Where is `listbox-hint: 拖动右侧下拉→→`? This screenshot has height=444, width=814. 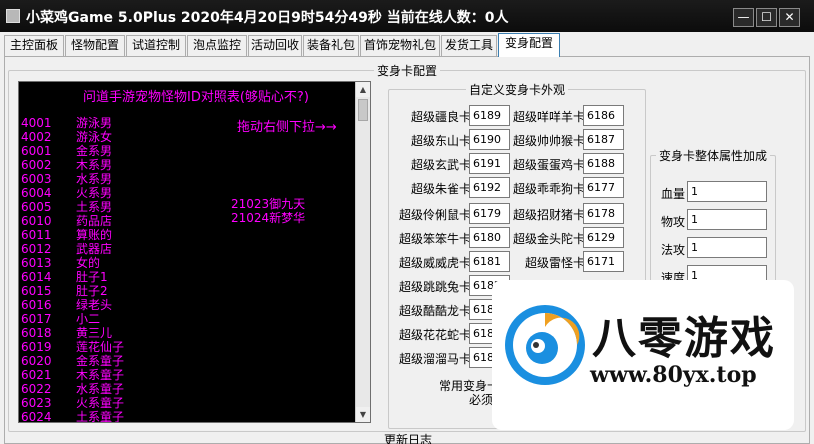
listbox-hint: 拖动右侧下拉→→ is located at coordinates (287, 127).